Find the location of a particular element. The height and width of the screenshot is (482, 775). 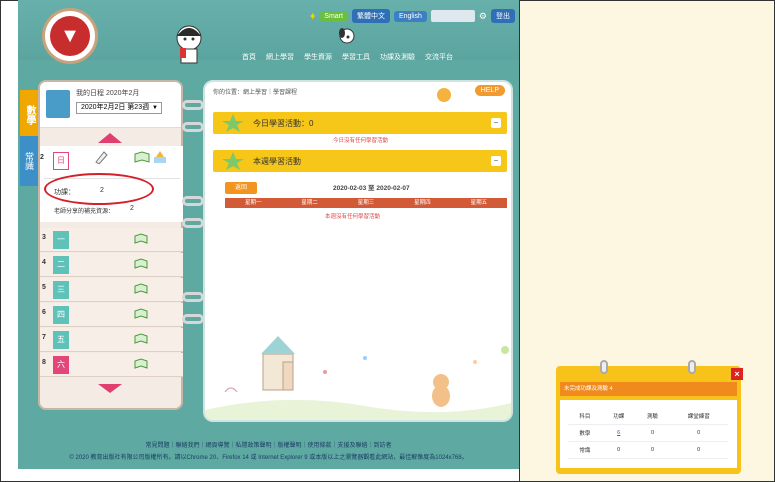

breadcrumb: 你的位置：網上學習｜學習課程 is located at coordinates (255, 93).